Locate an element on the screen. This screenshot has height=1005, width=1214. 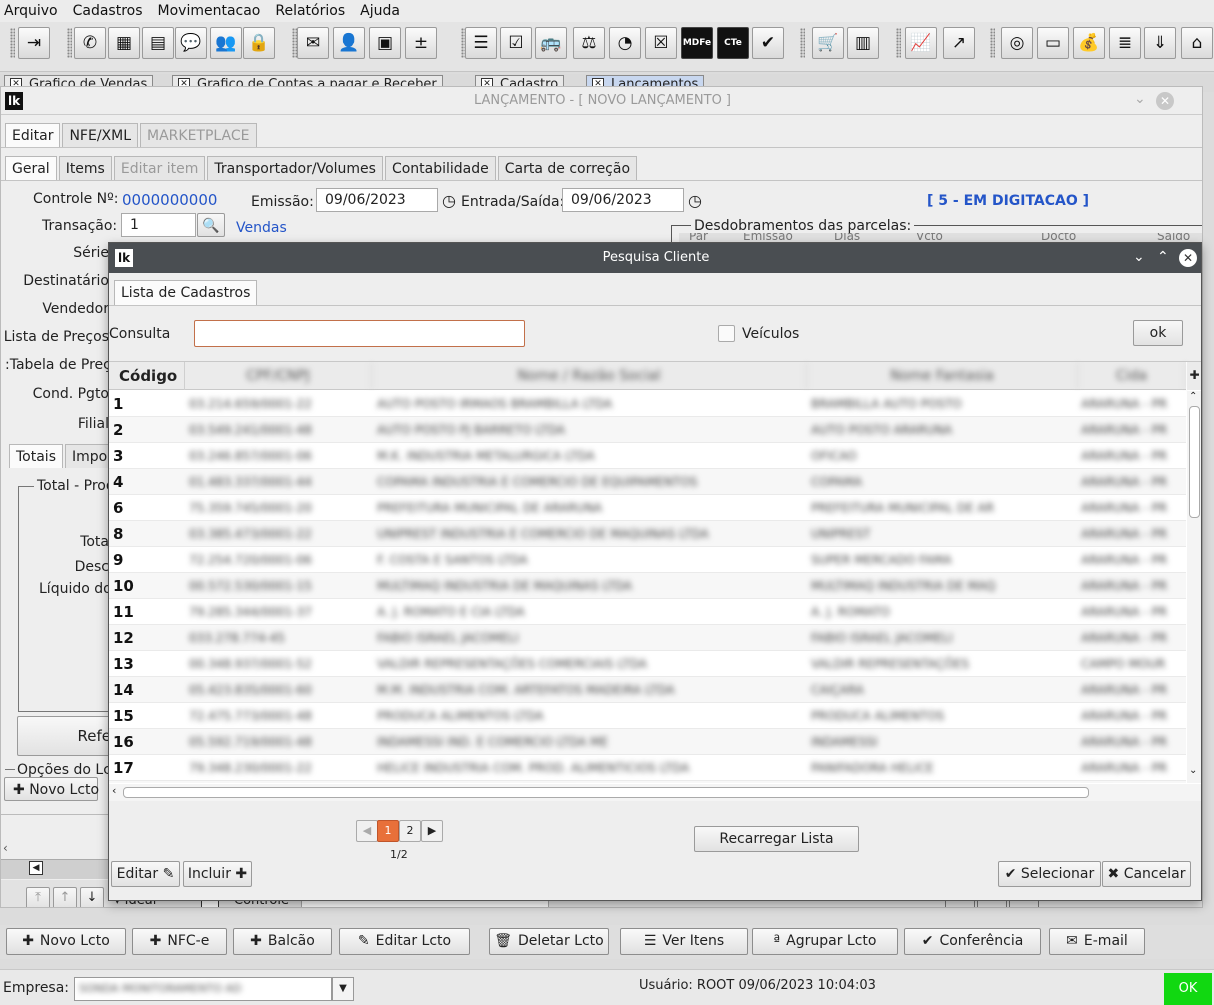
tab-editar-item: Editar item is located at coordinates (159, 168).